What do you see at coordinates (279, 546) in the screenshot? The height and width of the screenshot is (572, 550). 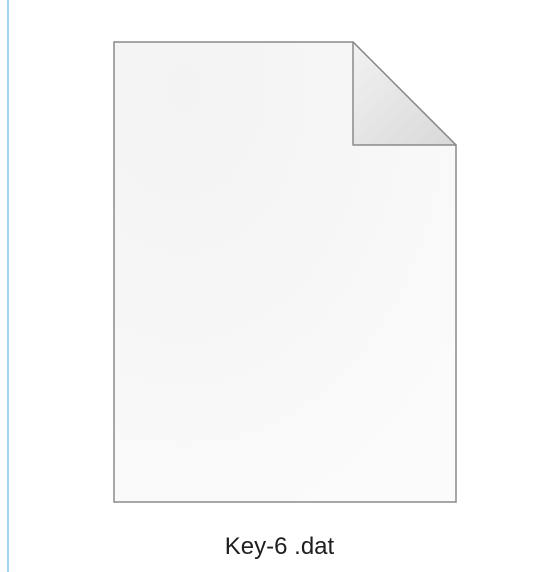 I see `file-name-label: Key-6 .dat` at bounding box center [279, 546].